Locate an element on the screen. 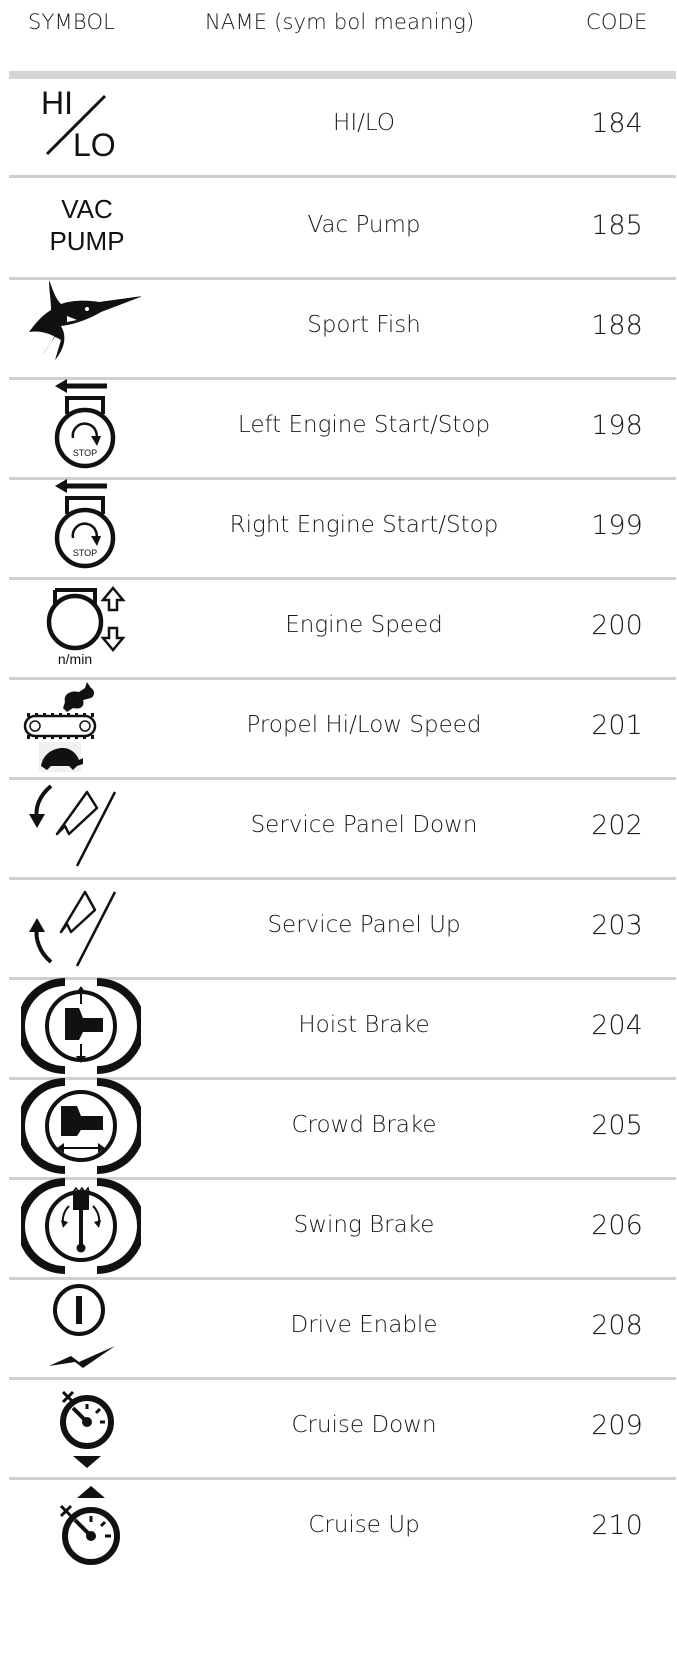  table-row: Sport Fish 188 is located at coordinates (342, 327).